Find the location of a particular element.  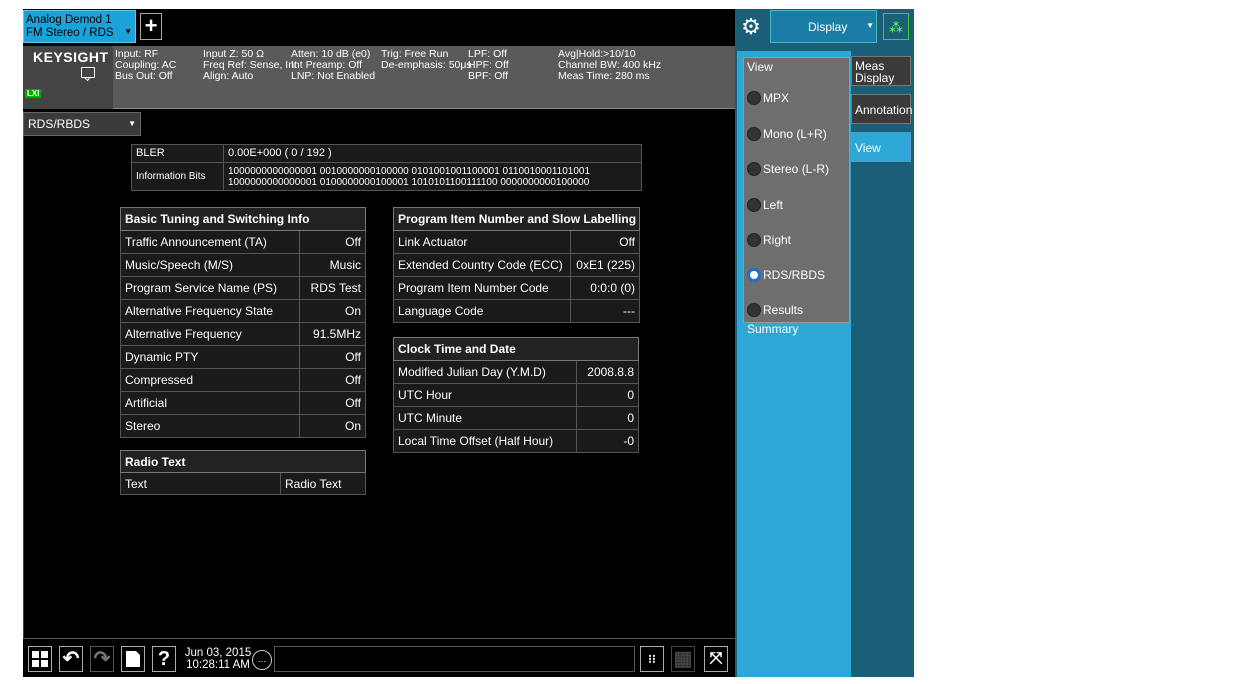

radio-button-selected is located at coordinates (754, 274).